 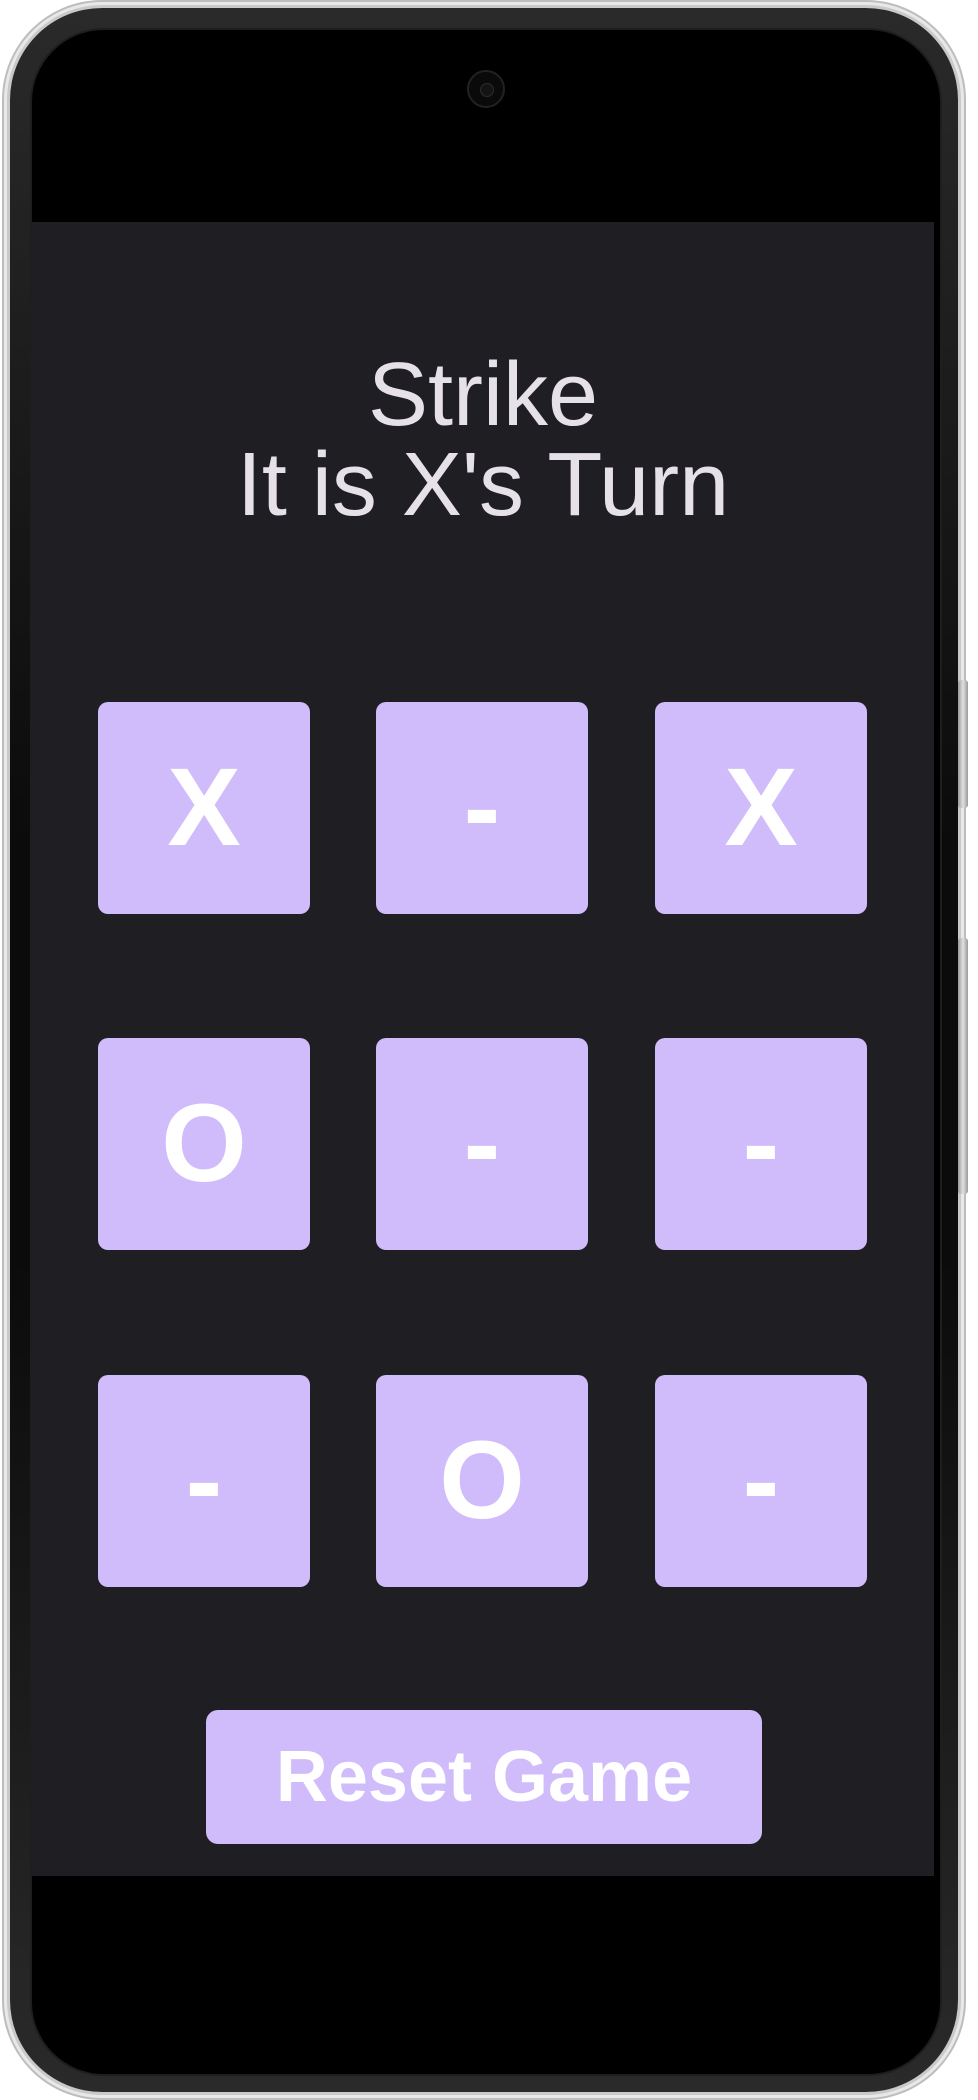 I want to click on board-cell-r3c1: -, so click(x=204, y=1481).